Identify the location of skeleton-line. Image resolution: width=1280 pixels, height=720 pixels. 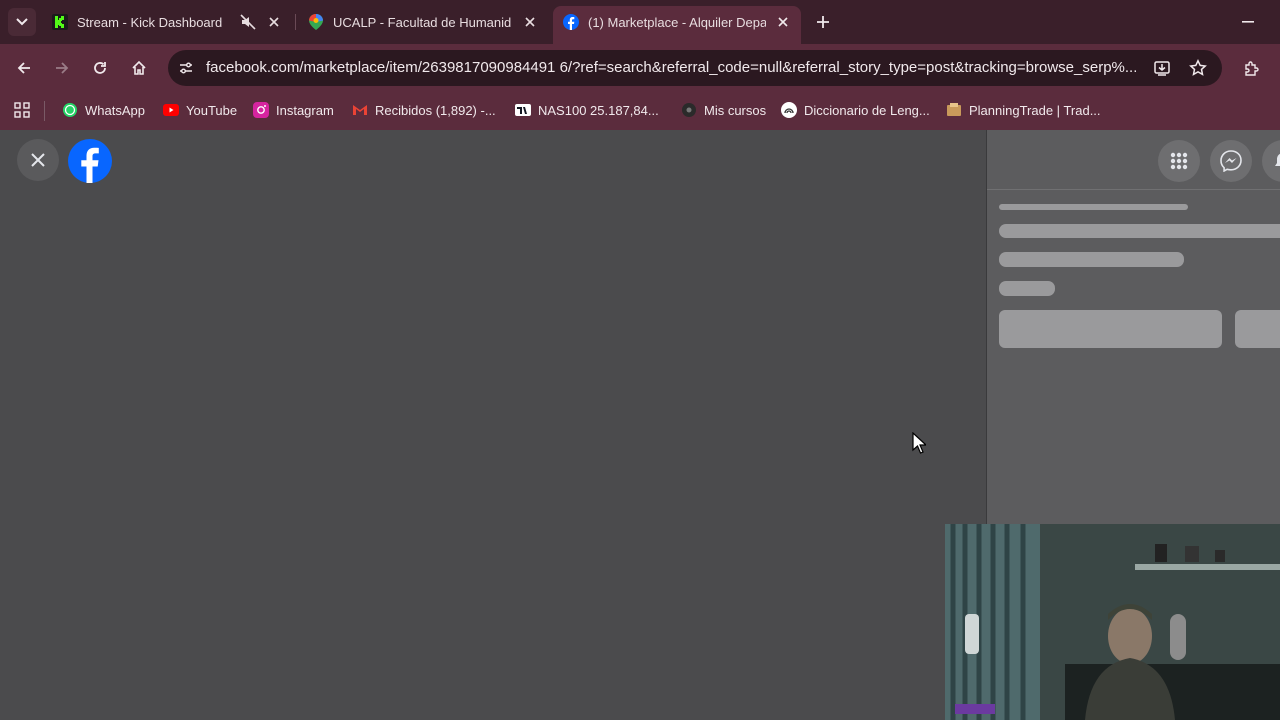
(1093, 207).